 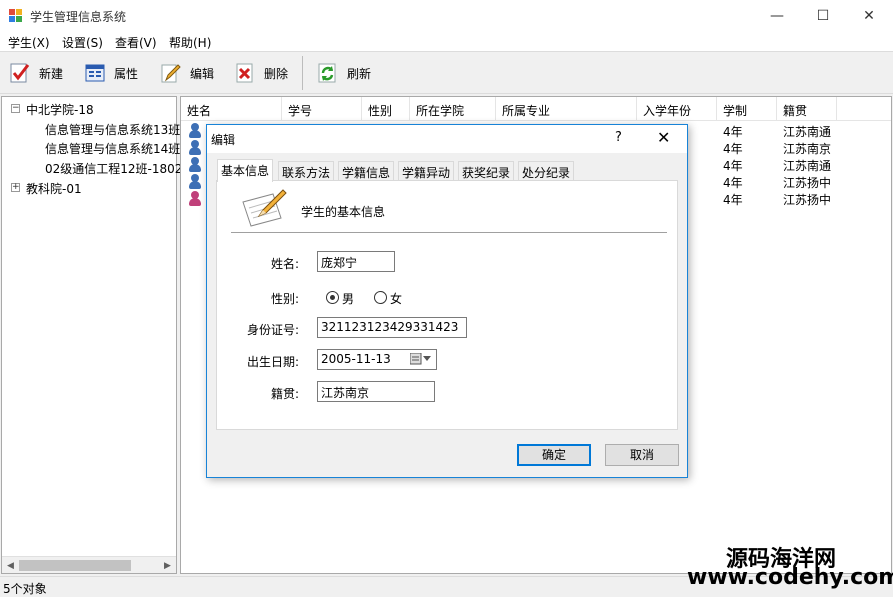 What do you see at coordinates (112, 129) in the screenshot?
I see `tree-node-class-13: 信息管理与信息系统13班` at bounding box center [112, 129].